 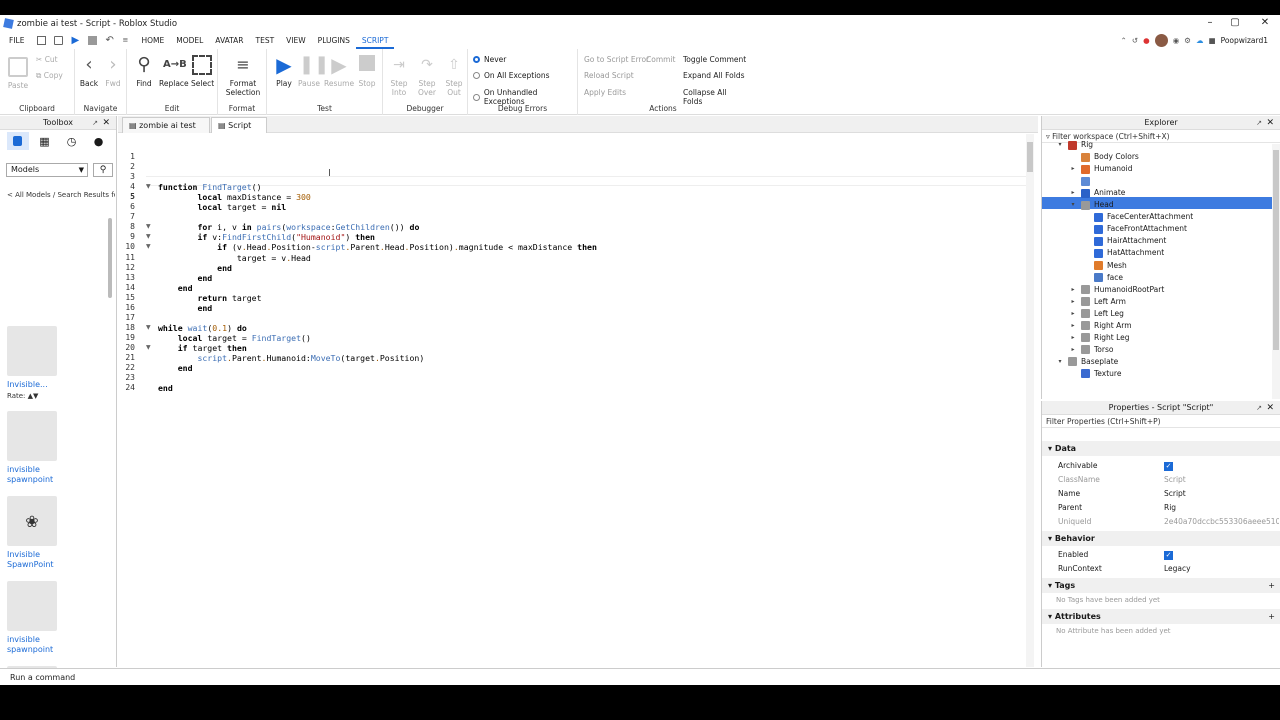 I want to click on help-icon: ■, so click(x=1211, y=40).